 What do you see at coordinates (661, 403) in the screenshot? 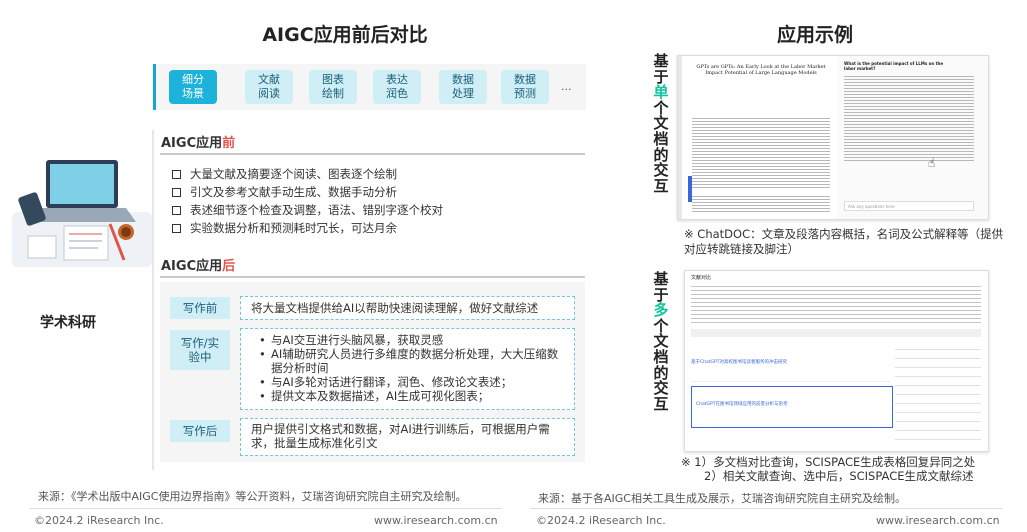
I see `multi-char: 互` at bounding box center [661, 403].